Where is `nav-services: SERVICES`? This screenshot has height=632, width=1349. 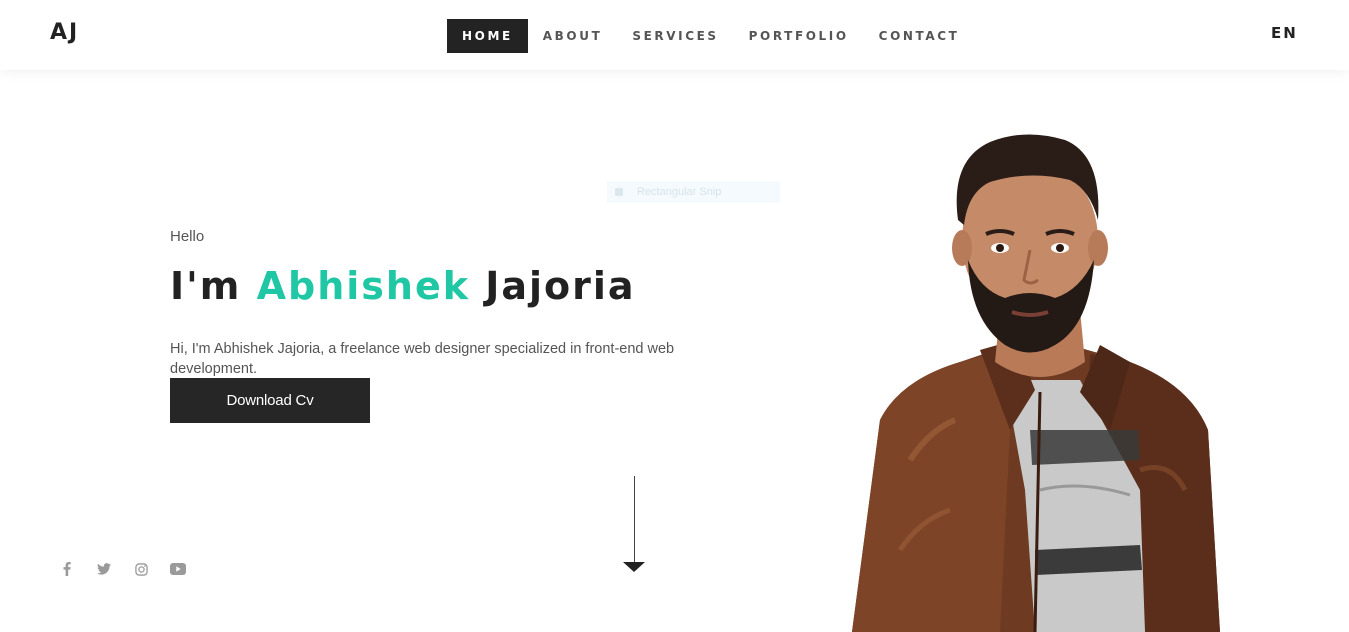 nav-services: SERVICES is located at coordinates (675, 36).